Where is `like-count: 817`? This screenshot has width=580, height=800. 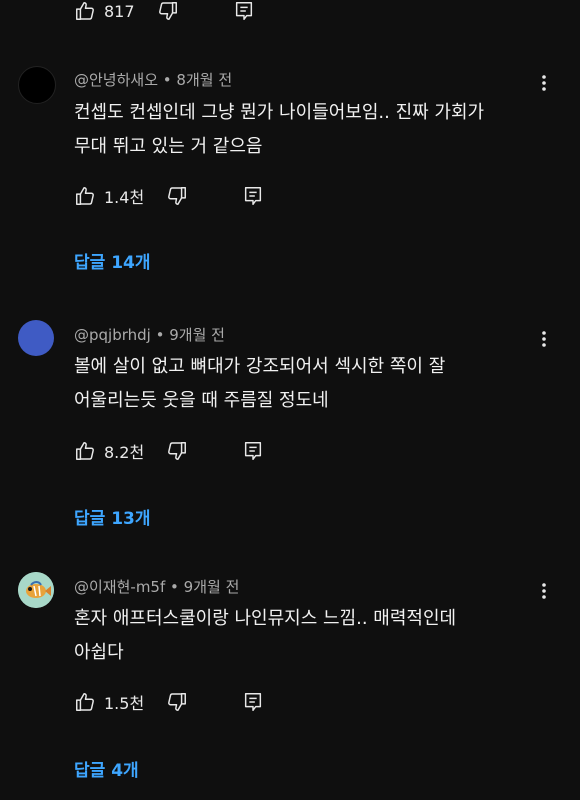 like-count: 817 is located at coordinates (119, 11).